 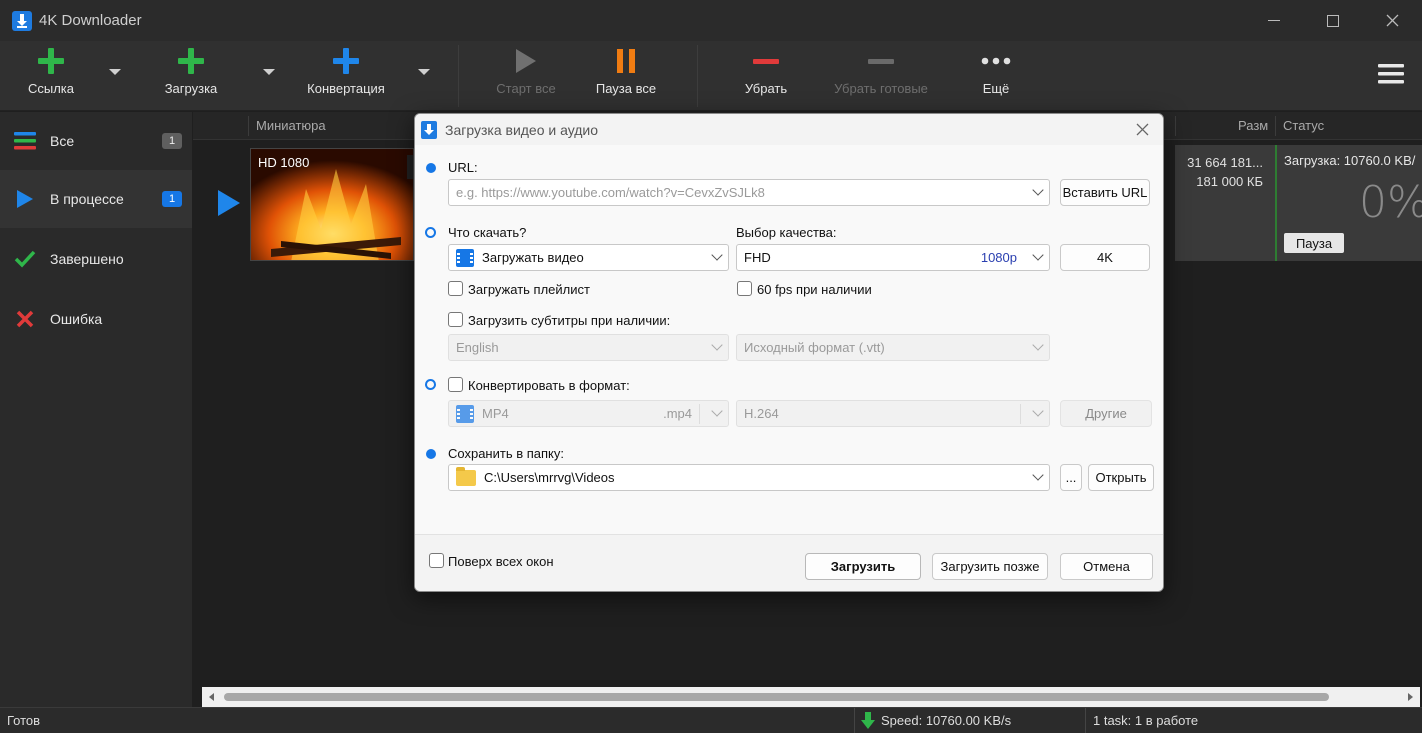 I want to click on other-formats-button: Другие, so click(x=1106, y=413).